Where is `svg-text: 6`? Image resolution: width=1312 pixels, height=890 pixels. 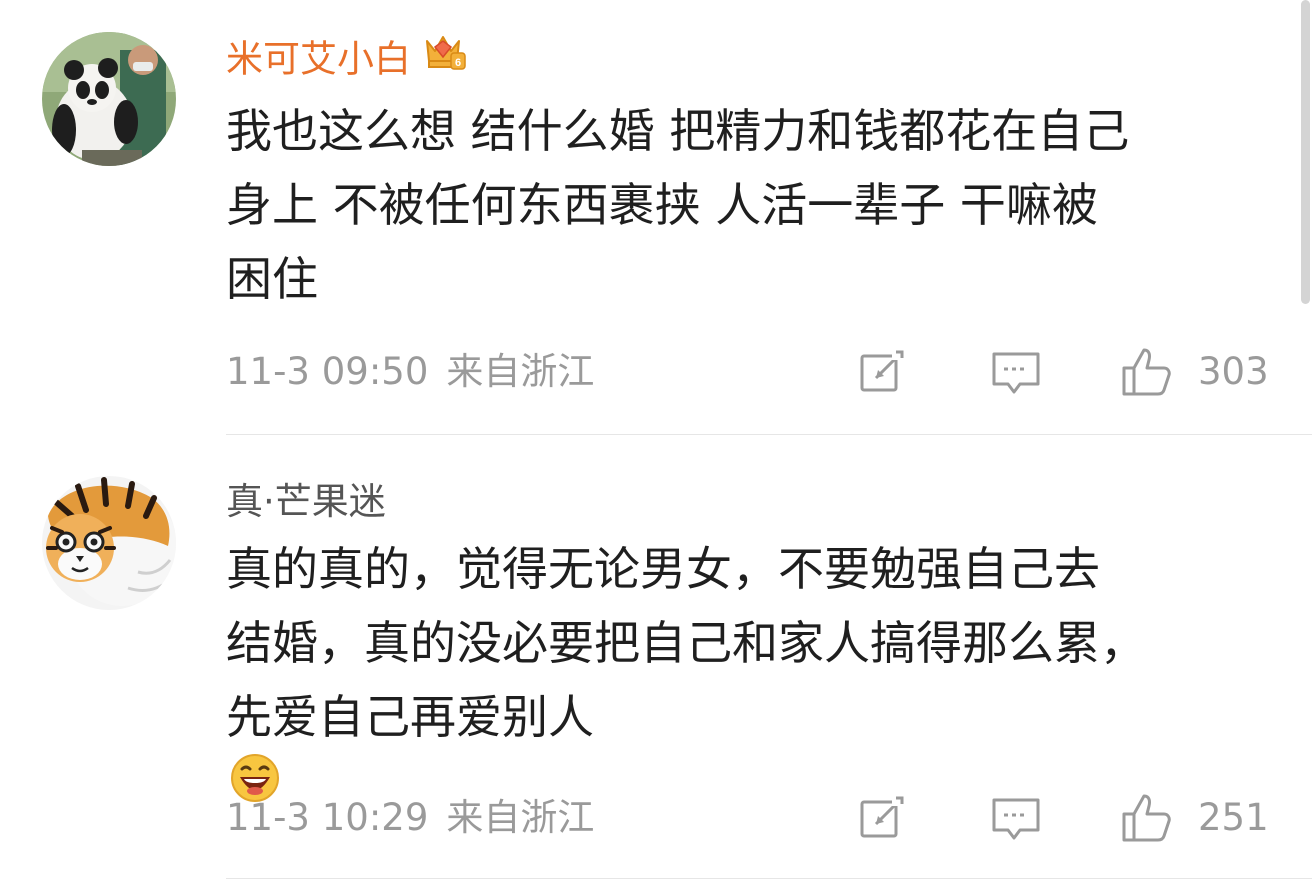
svg-text: 6 is located at coordinates (458, 63).